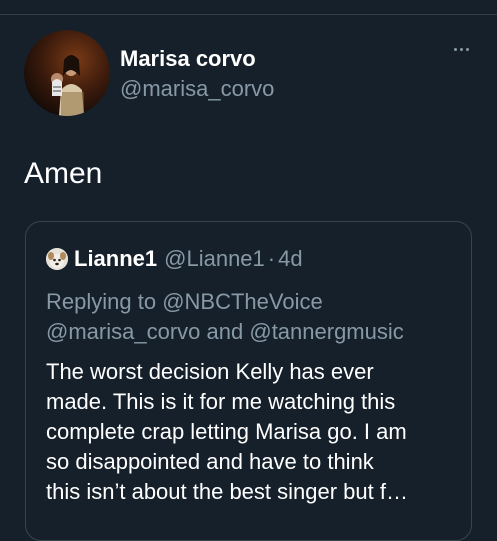 The image size is (497, 541). Describe the element at coordinates (210, 371) in the screenshot. I see `quoted-text-line: The worst decision Kelly has ever` at that location.